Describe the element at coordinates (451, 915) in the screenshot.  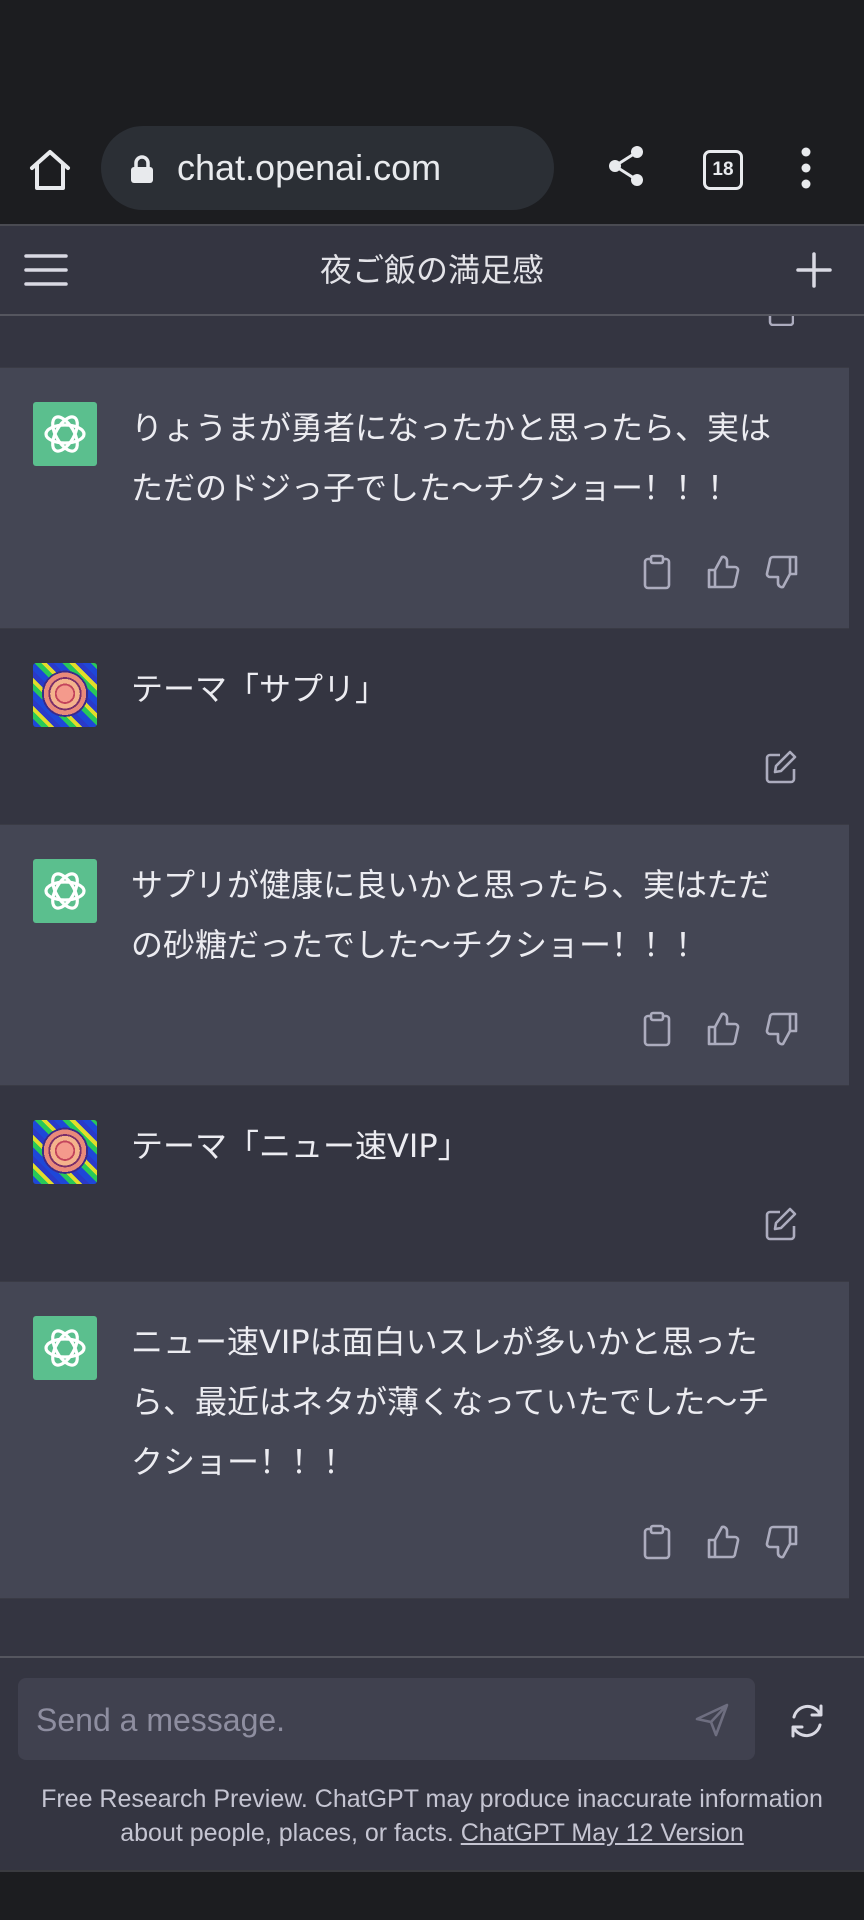
I see `message-text: サプリが健康に良いかと思ったら、実はただ の砂糖だったでした〜チクショー！！！` at that location.